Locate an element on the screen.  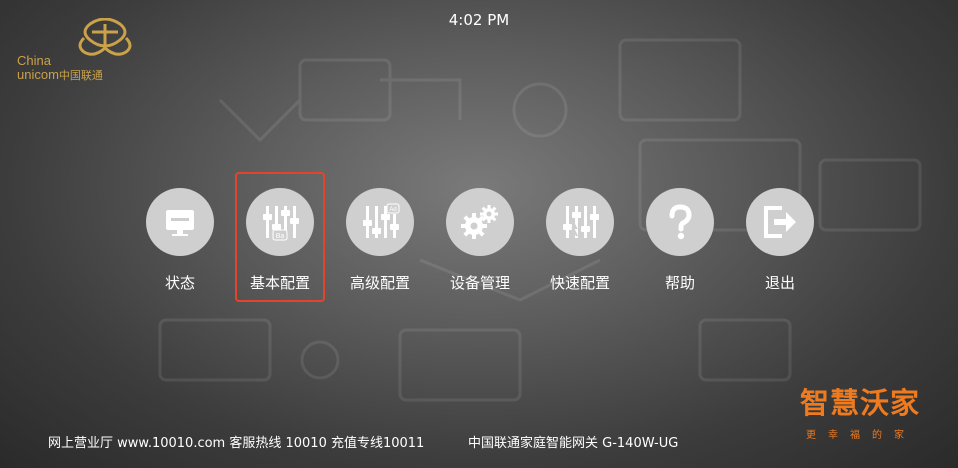
china-unicom-knot-icon is located at coordinates (105, 37).